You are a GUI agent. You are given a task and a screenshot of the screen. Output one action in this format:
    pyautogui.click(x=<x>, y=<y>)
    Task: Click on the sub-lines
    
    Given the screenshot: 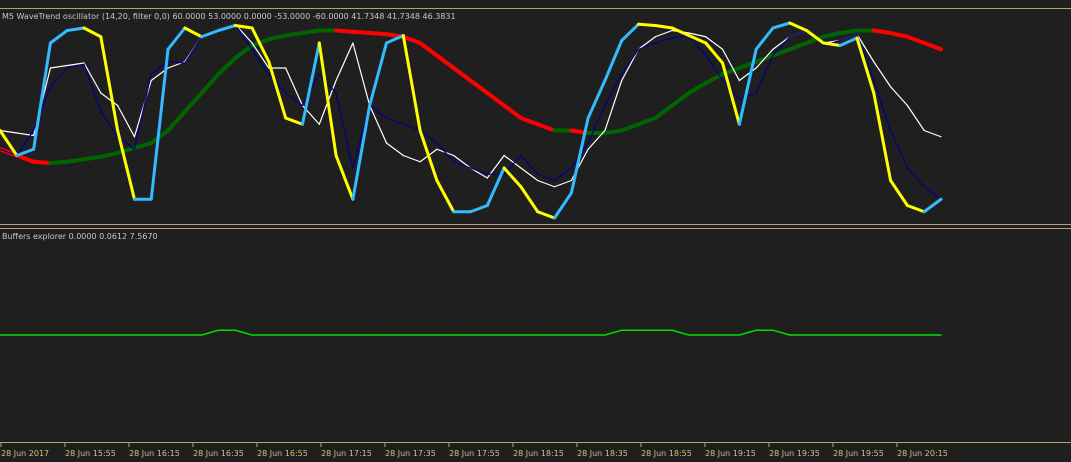 What is the action you would take?
    pyautogui.click(x=471, y=332)
    